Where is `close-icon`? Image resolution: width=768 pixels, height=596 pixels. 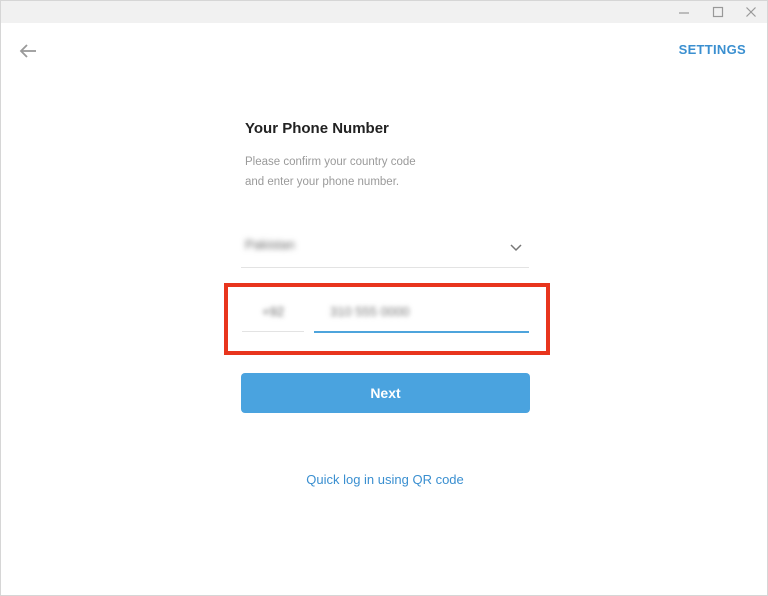 close-icon is located at coordinates (751, 12).